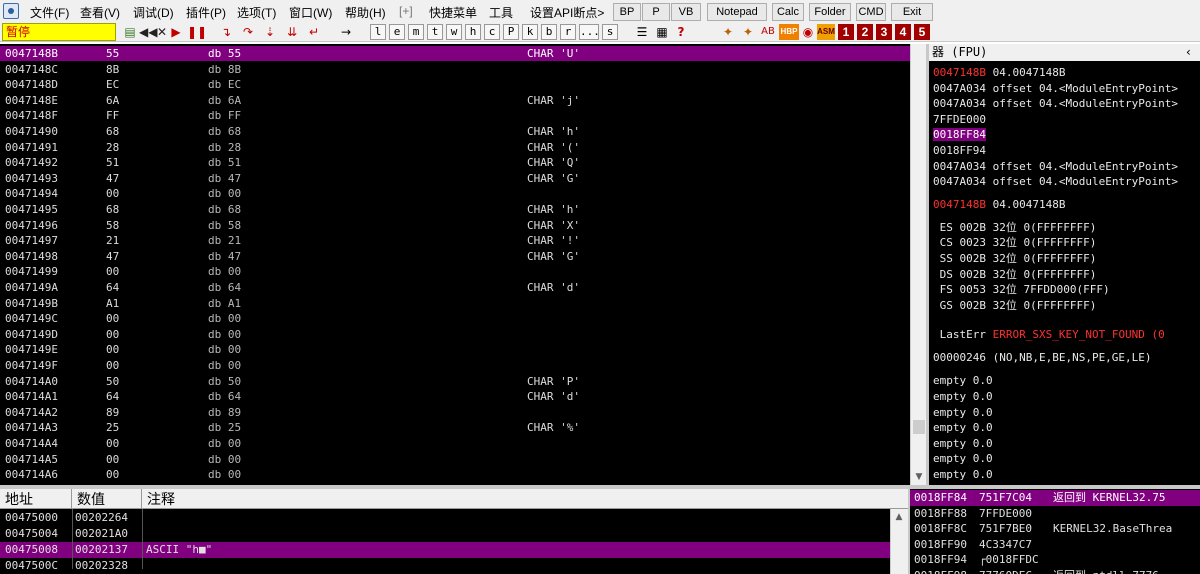 The width and height of the screenshot is (1200, 574). Describe the element at coordinates (455, 381) in the screenshot. I see `disassembly-row: 004714A0 50 db 50 CHAR 'P'` at that location.